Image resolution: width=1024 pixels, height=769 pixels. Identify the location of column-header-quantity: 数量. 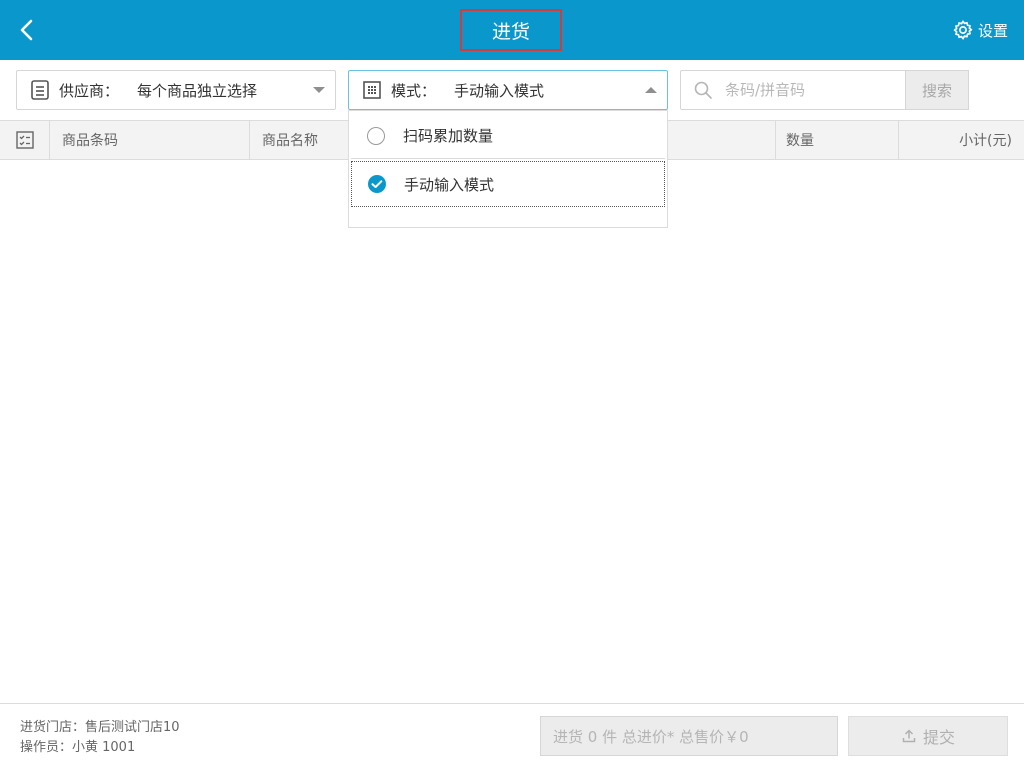
(800, 141).